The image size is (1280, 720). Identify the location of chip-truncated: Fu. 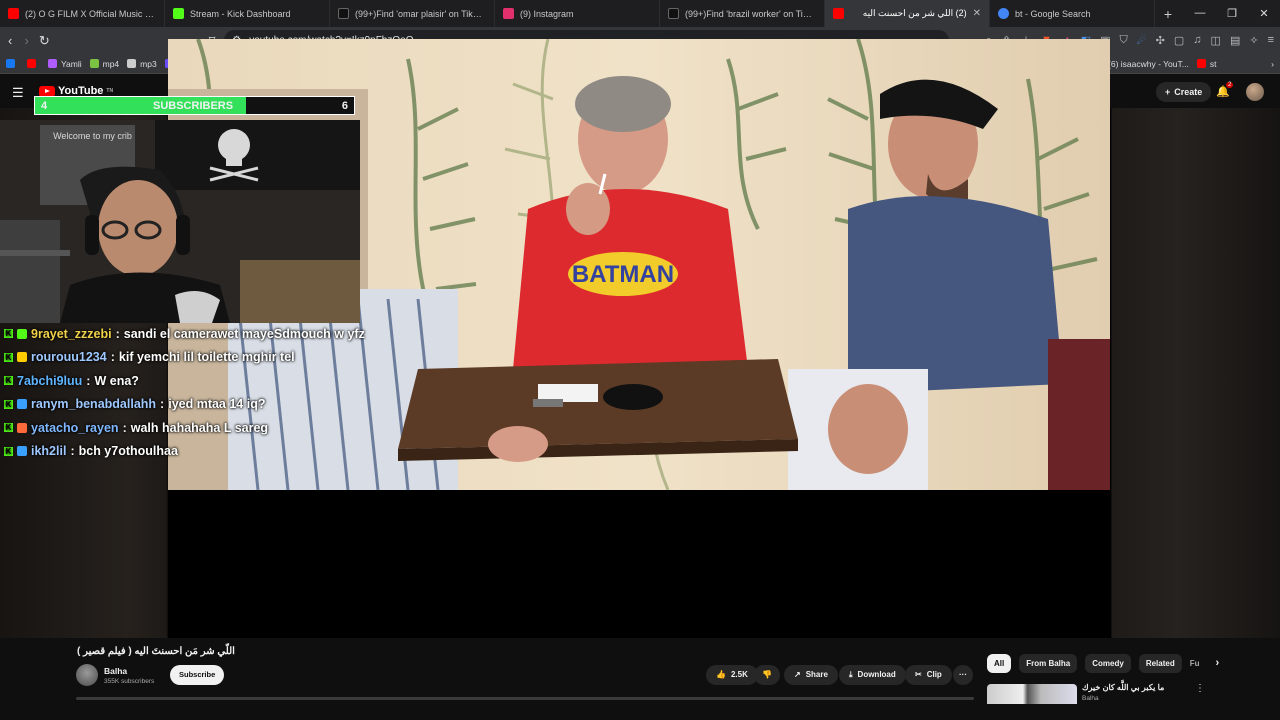
(1195, 663).